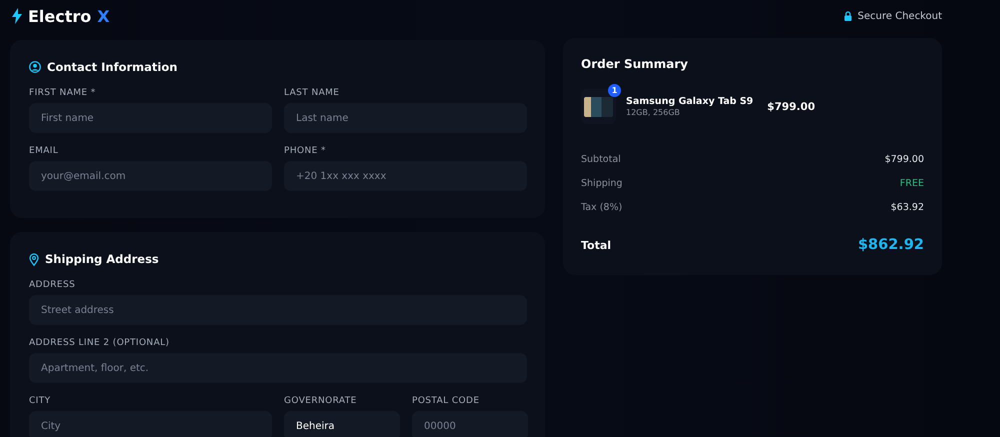 This screenshot has width=1000, height=437. What do you see at coordinates (44, 151) in the screenshot?
I see `field-label: EMAIL` at bounding box center [44, 151].